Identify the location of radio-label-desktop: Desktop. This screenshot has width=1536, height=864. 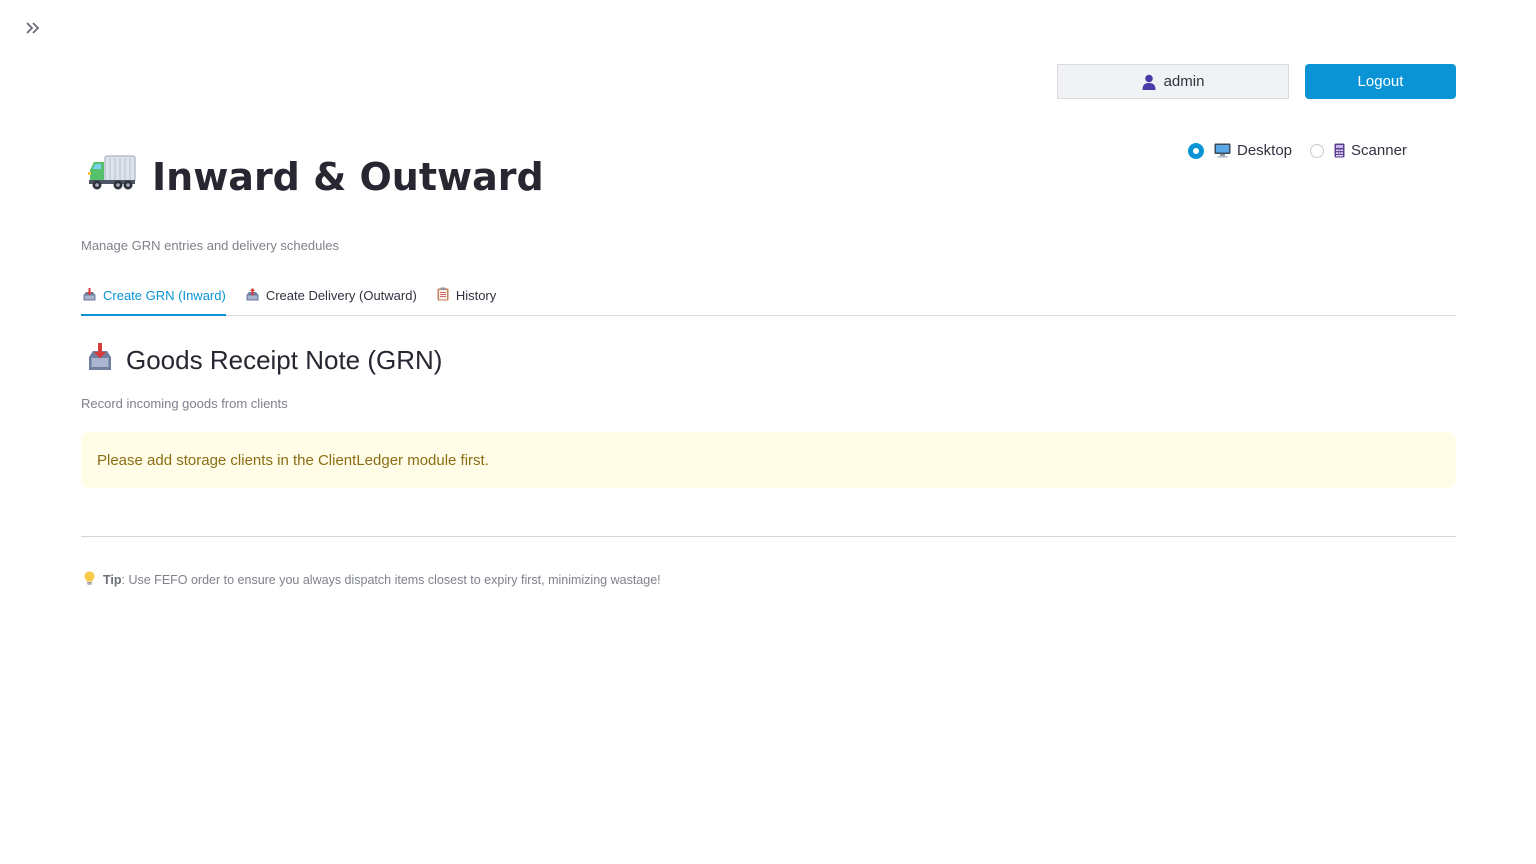
(1265, 150).